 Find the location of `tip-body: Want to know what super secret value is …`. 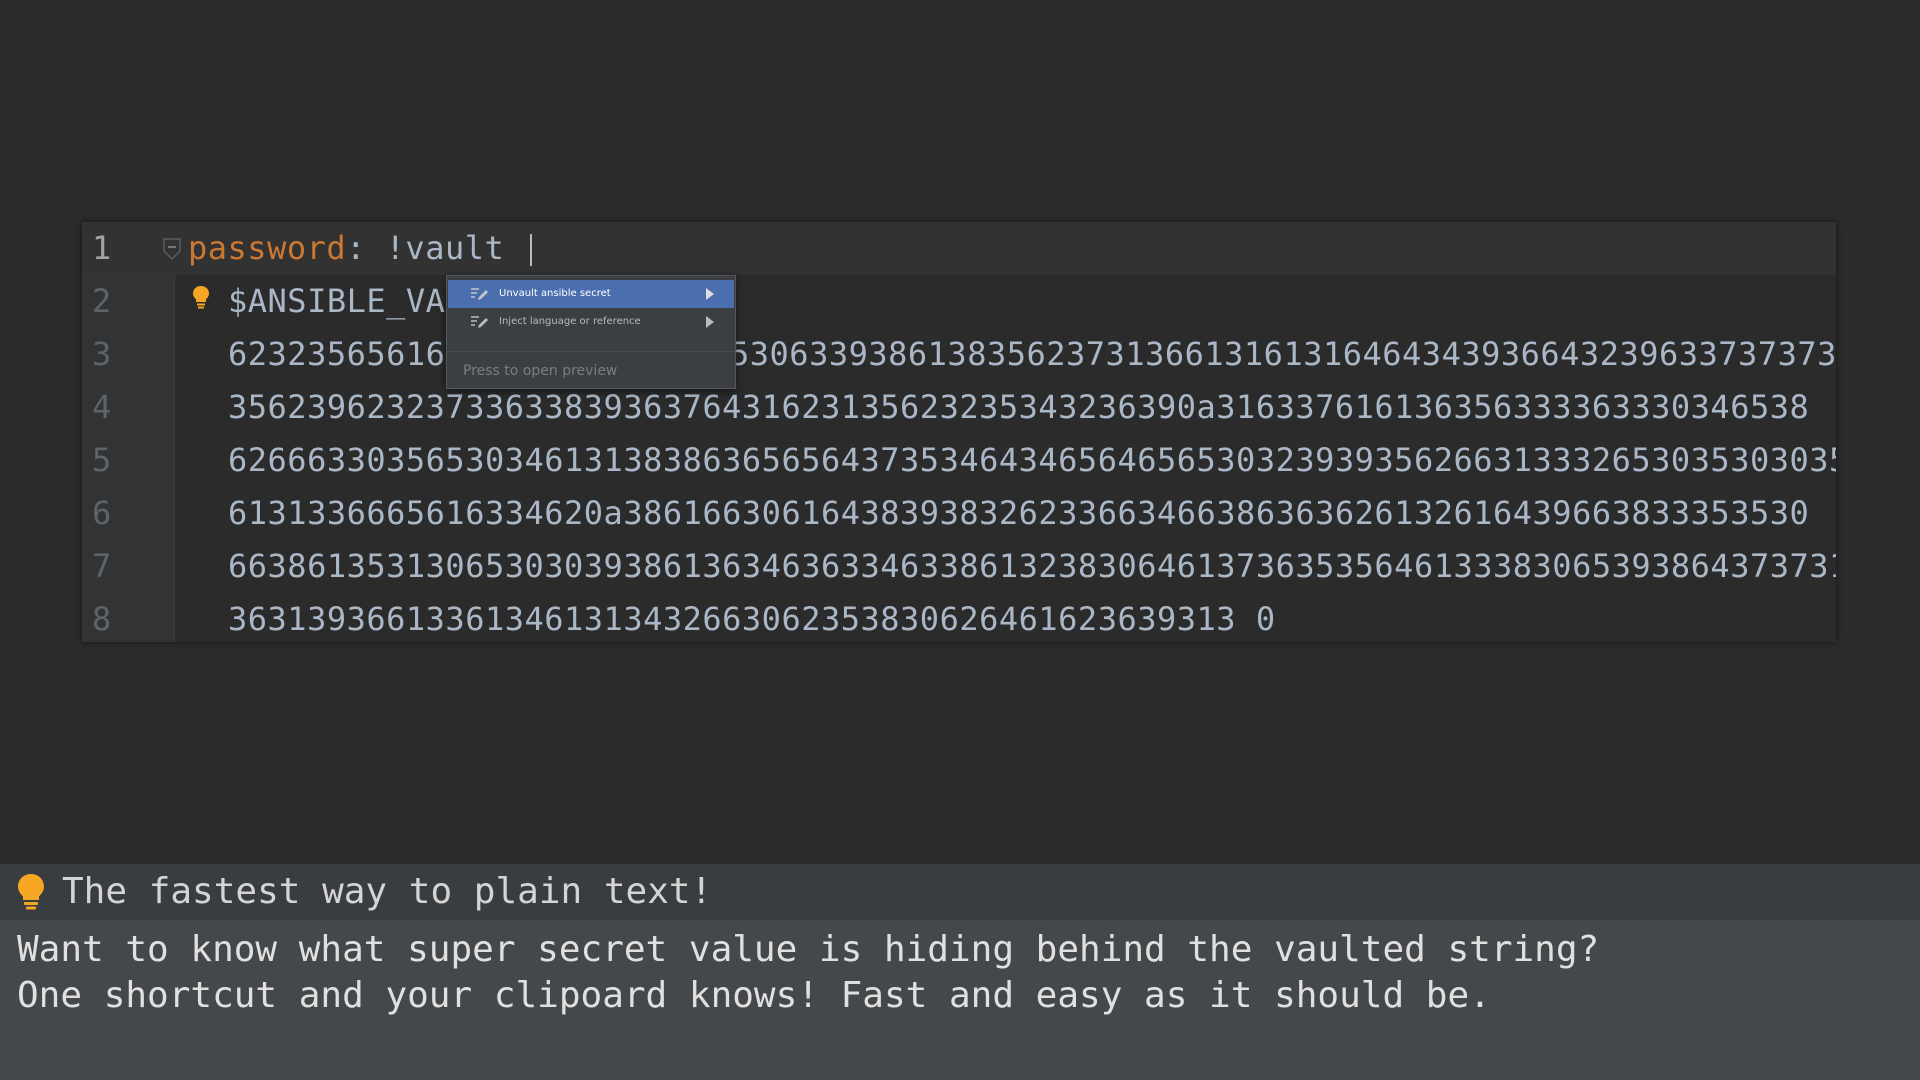

tip-body: Want to know what super secret value is … is located at coordinates (960, 1000).